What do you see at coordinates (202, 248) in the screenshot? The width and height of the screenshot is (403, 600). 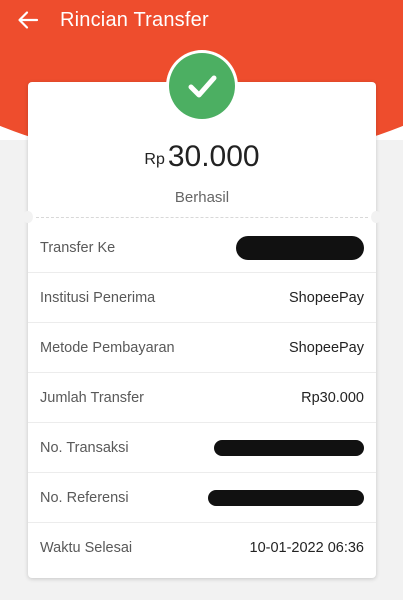 I see `detail-row-transfer-ke: Transfer Ke` at bounding box center [202, 248].